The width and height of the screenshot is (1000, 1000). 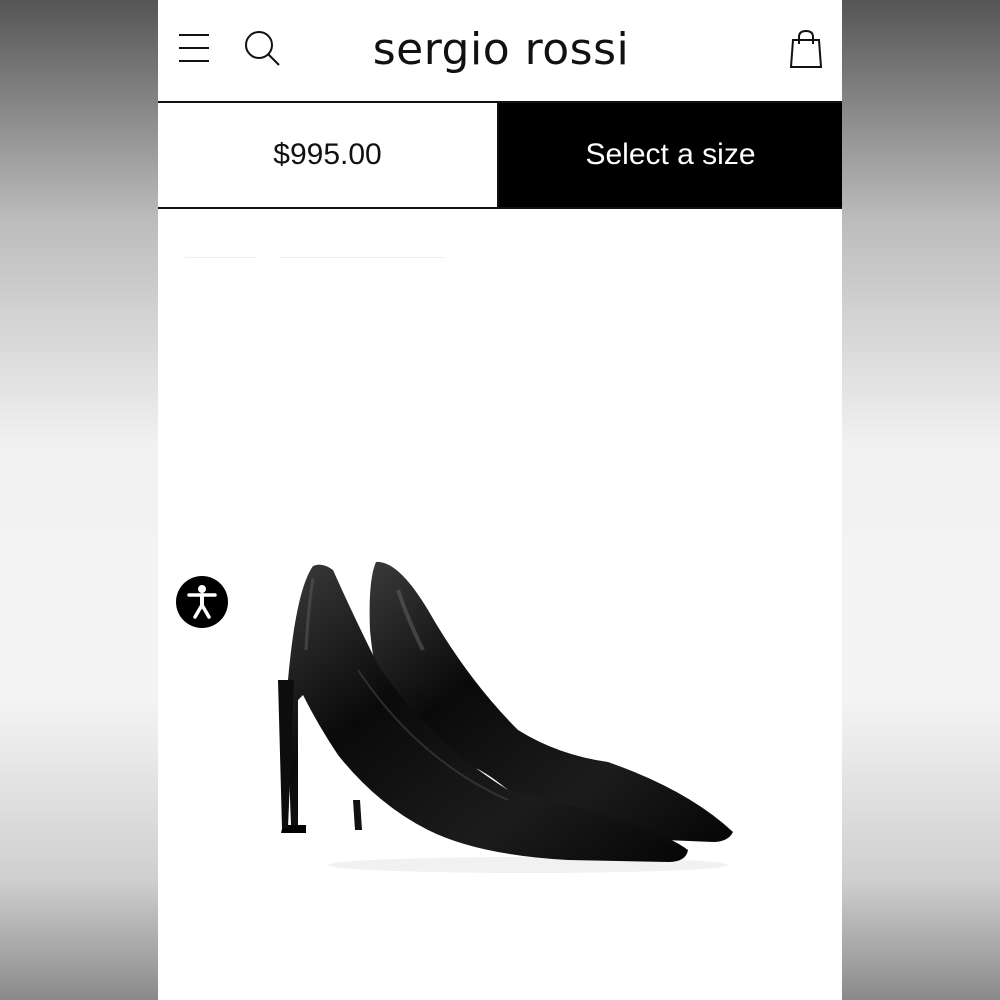 I want to click on shopping-bag-button, so click(x=806, y=49).